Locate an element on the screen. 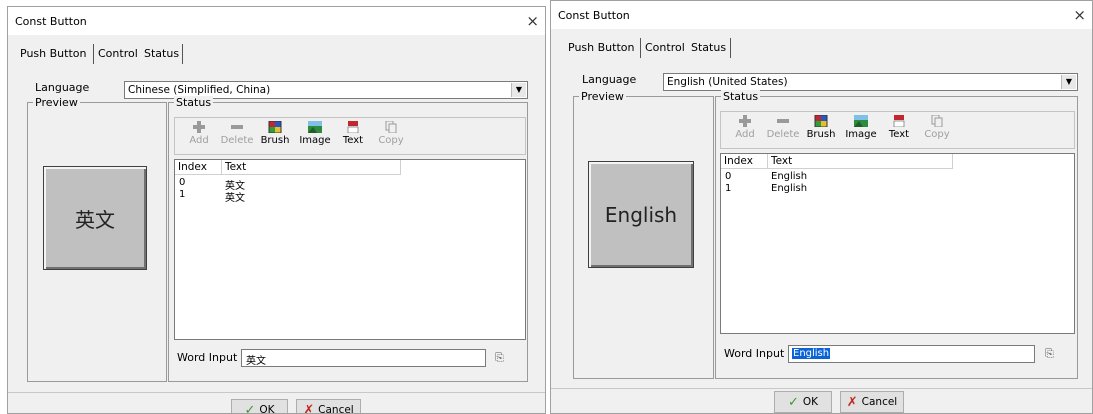 This screenshot has width=1093, height=414. preview-group: Preview 英文 is located at coordinates (97, 239).